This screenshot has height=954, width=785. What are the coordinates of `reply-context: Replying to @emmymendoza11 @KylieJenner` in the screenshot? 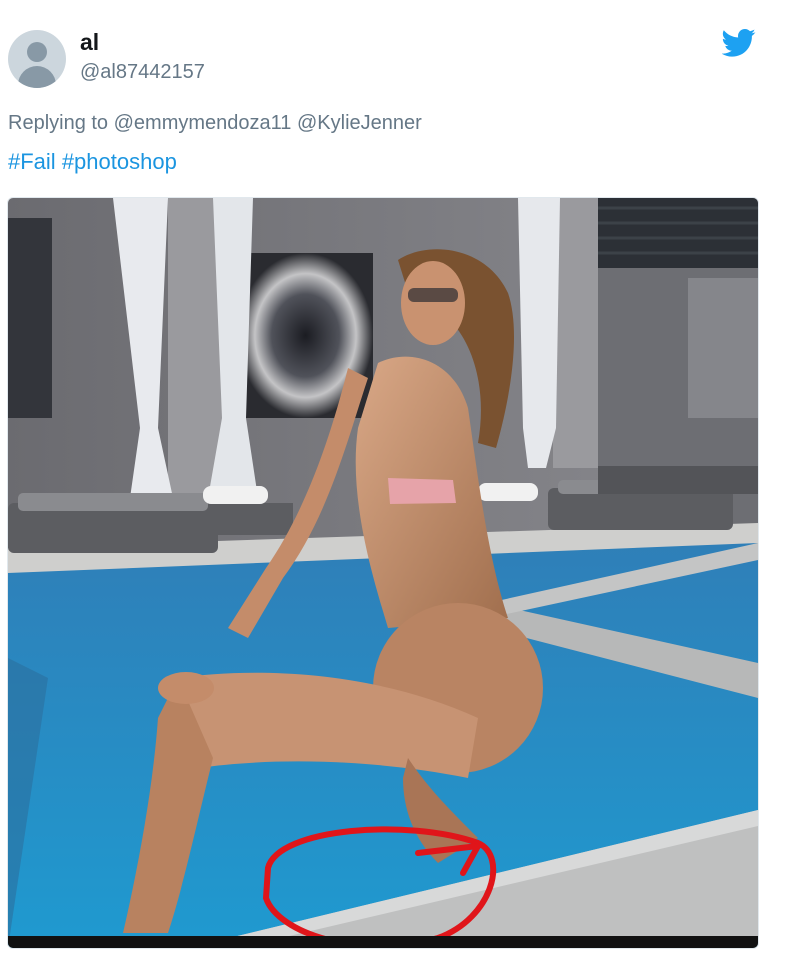 It's located at (215, 123).